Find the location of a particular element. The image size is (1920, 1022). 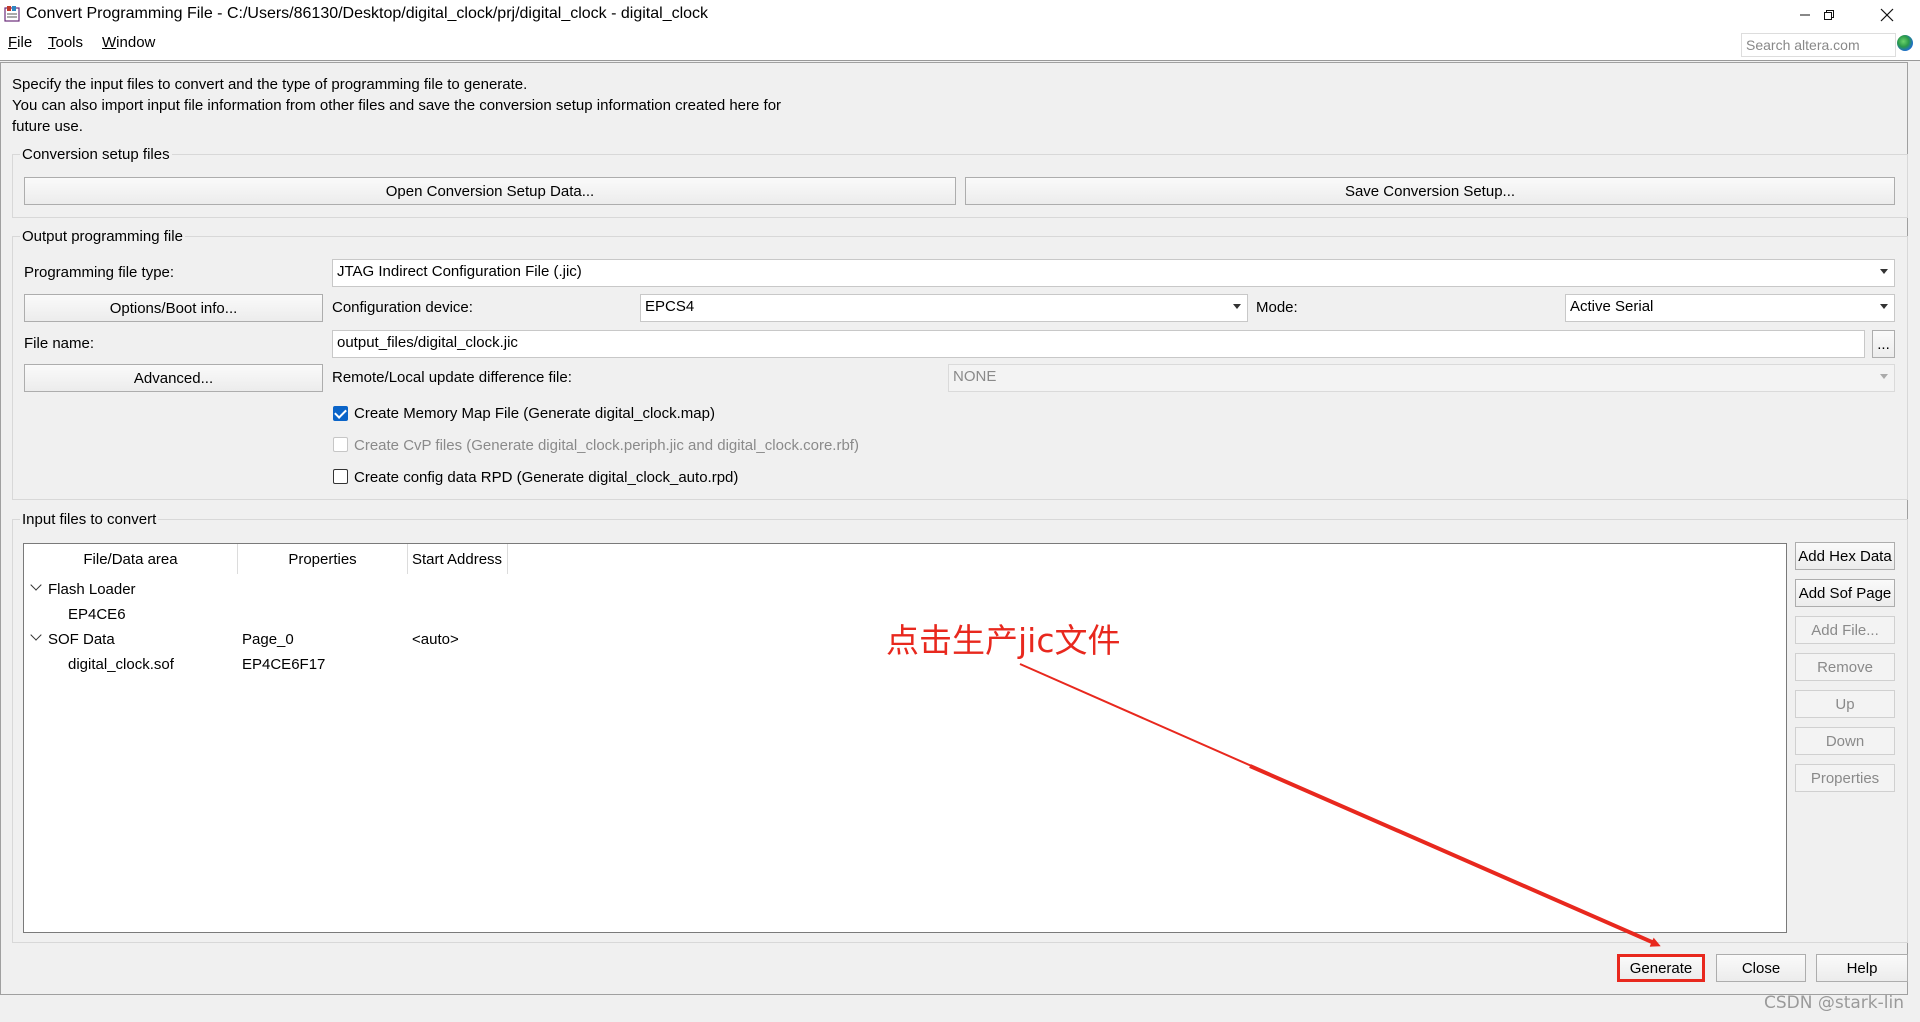

watermark: CSDN @stark-lin is located at coordinates (1833, 1003).